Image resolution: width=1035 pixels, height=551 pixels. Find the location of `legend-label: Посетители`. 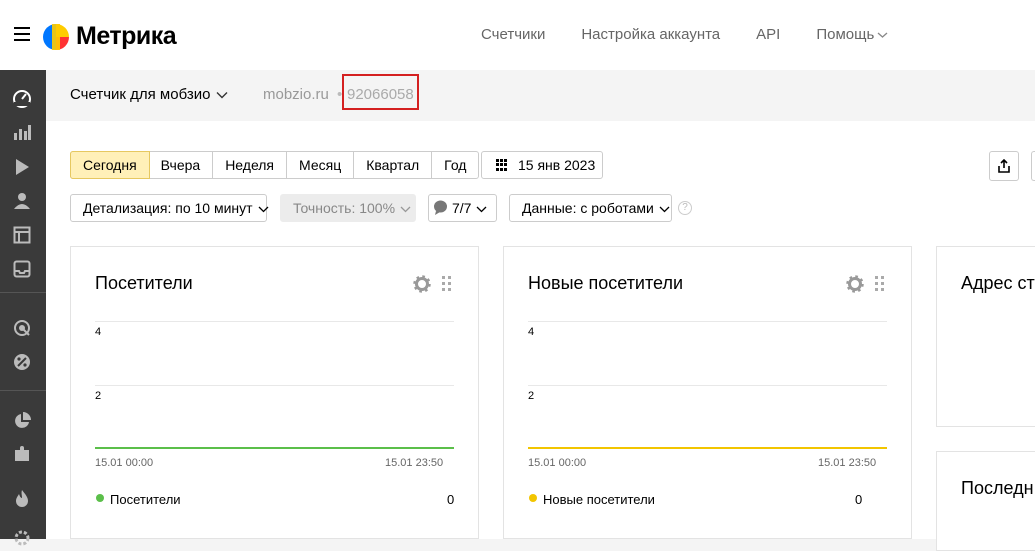

legend-label: Посетители is located at coordinates (145, 499).